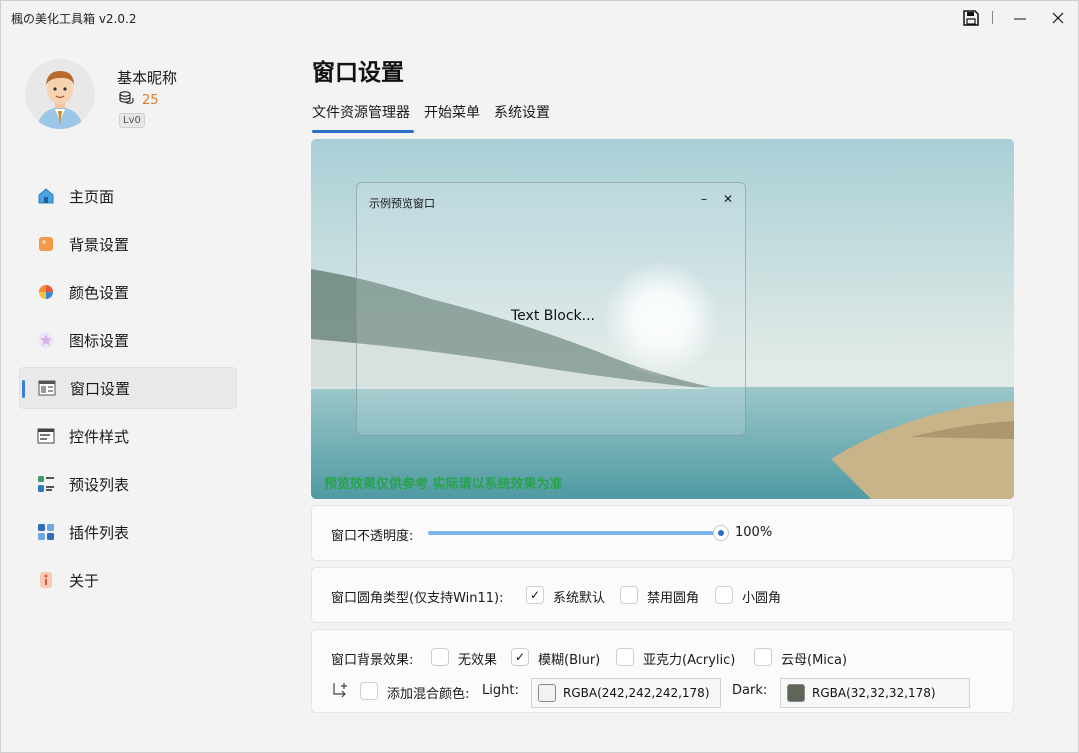 The height and width of the screenshot is (753, 1079). What do you see at coordinates (440, 657) in the screenshot?
I see `backdrop-none-checkbox` at bounding box center [440, 657].